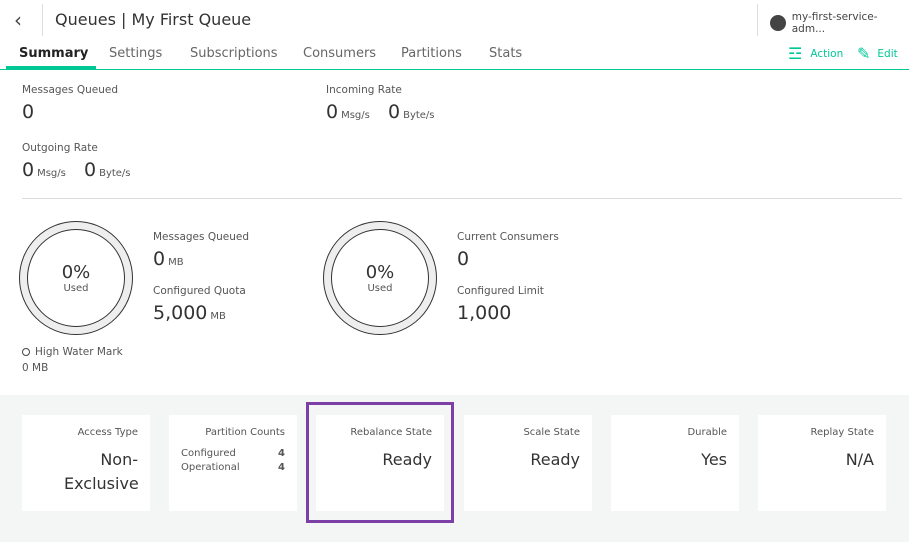 The width and height of the screenshot is (909, 542). Describe the element at coordinates (234, 53) in the screenshot. I see `tab-subscriptions: Subscriptions` at that location.